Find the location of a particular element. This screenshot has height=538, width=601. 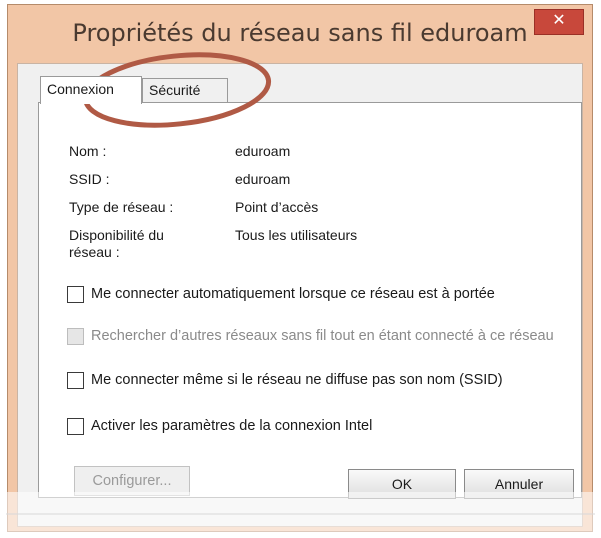

network-type-label: Type de réseau : is located at coordinates (121, 207).